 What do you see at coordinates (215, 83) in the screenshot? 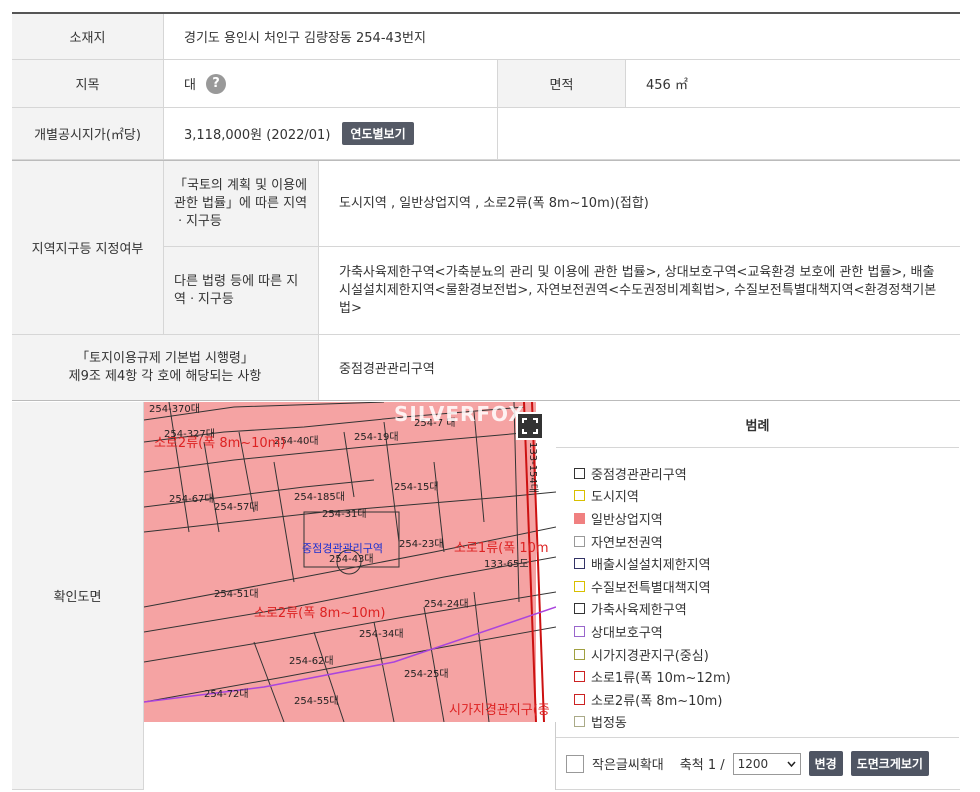
I see `help-icon: ?` at bounding box center [215, 83].